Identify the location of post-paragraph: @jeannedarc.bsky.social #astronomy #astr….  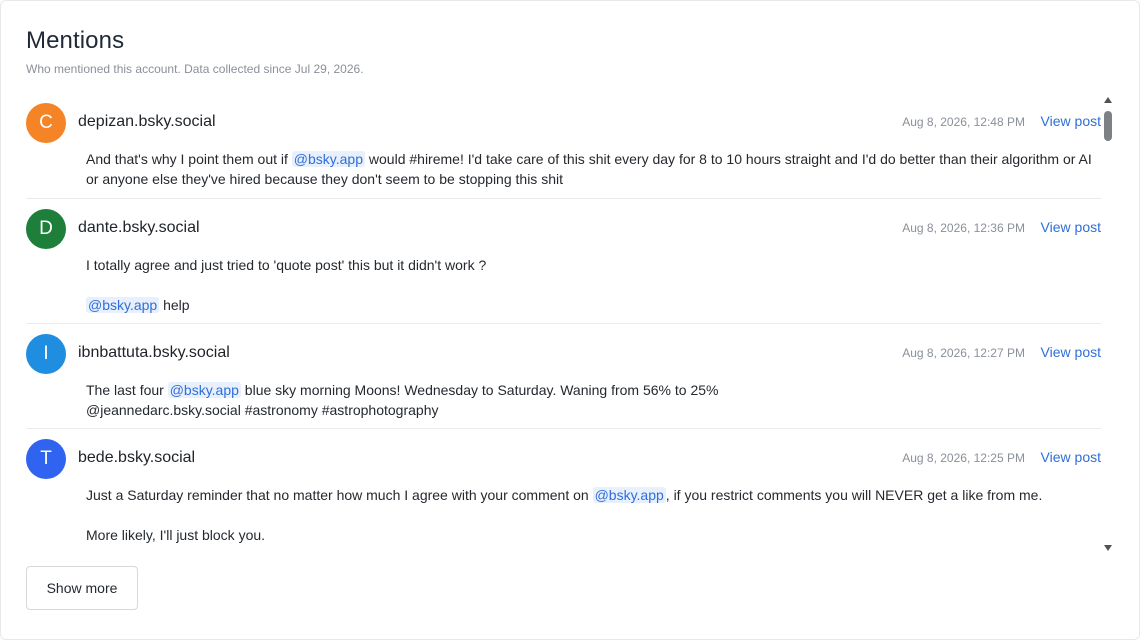
(262, 410).